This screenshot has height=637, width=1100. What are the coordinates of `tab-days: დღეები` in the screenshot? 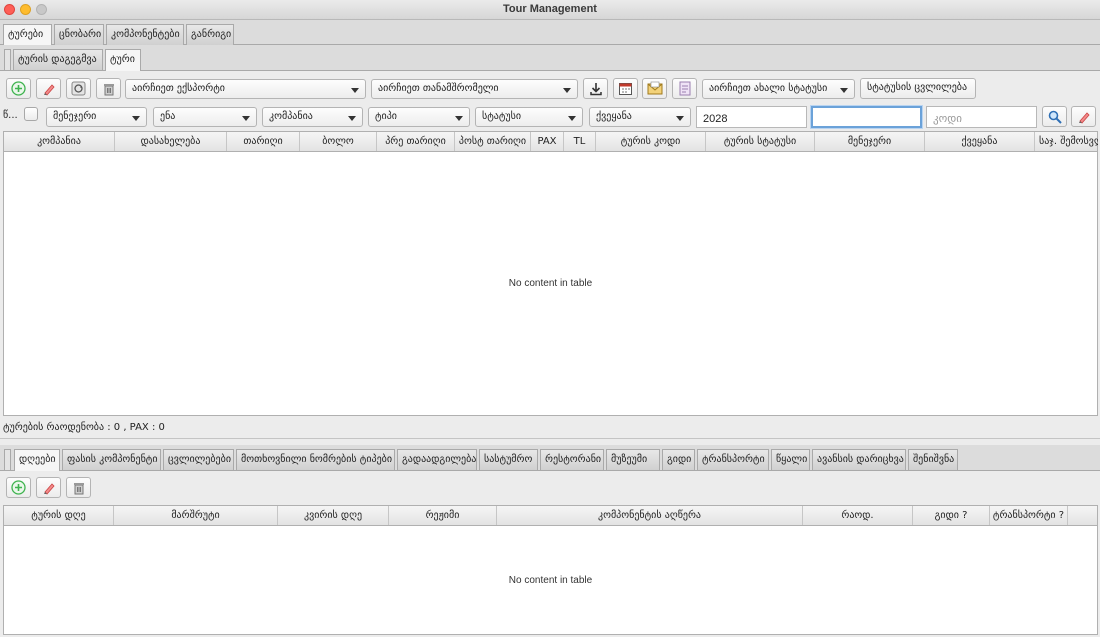 It's located at (37, 460).